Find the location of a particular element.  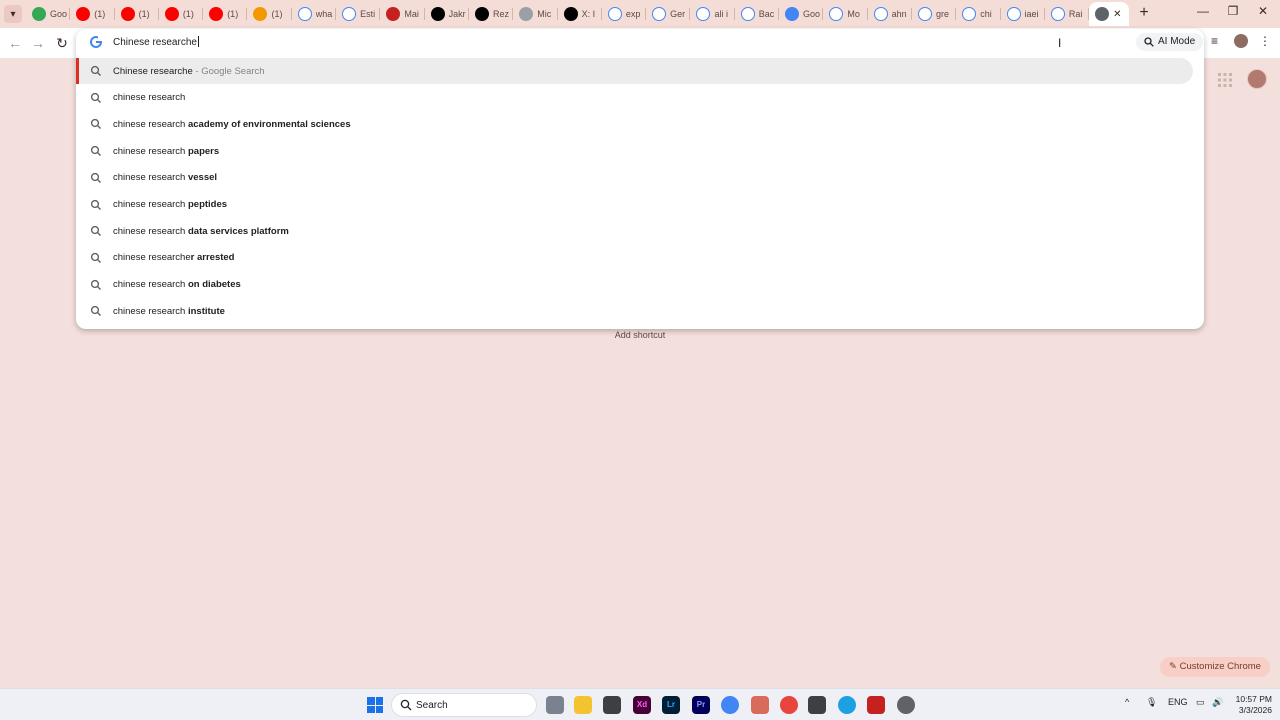

tab-title: Rez is located at coordinates (500, 14).